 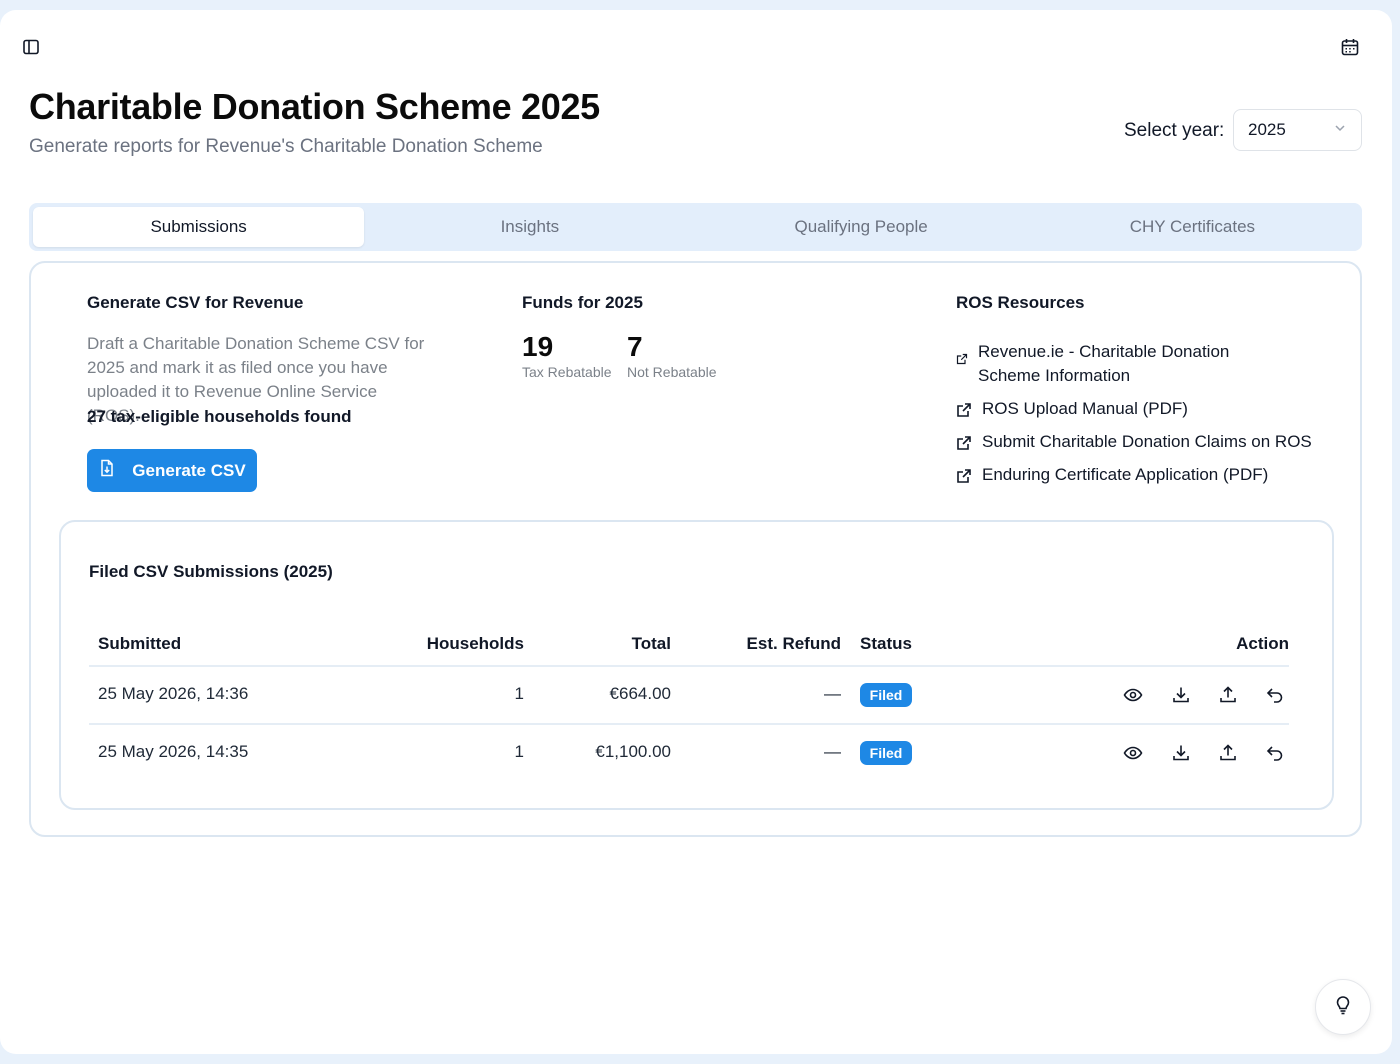 I want to click on tax-rebatable-label: Tax Rebatable, so click(x=567, y=372).